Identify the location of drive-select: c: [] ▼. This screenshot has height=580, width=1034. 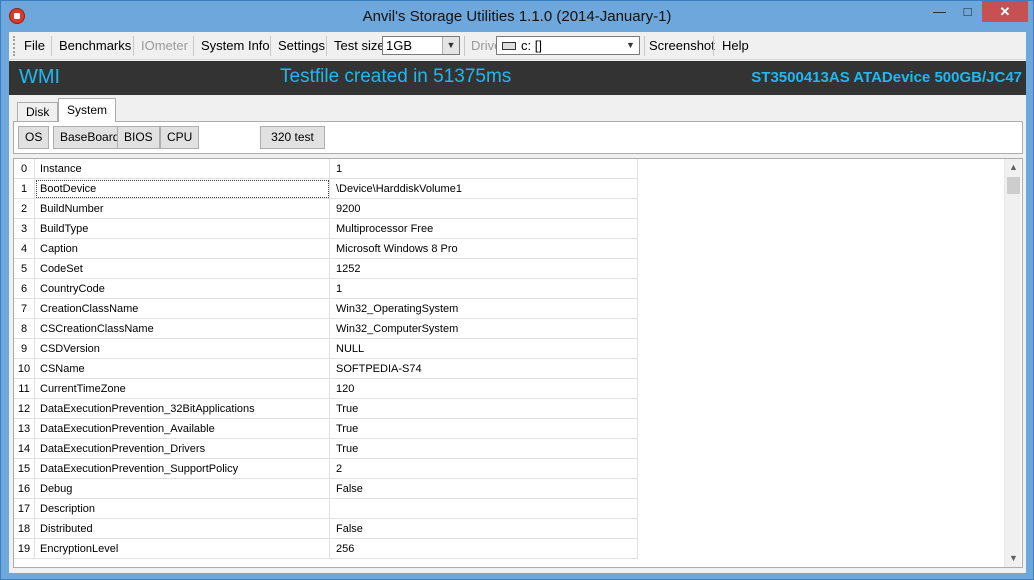
(568, 45).